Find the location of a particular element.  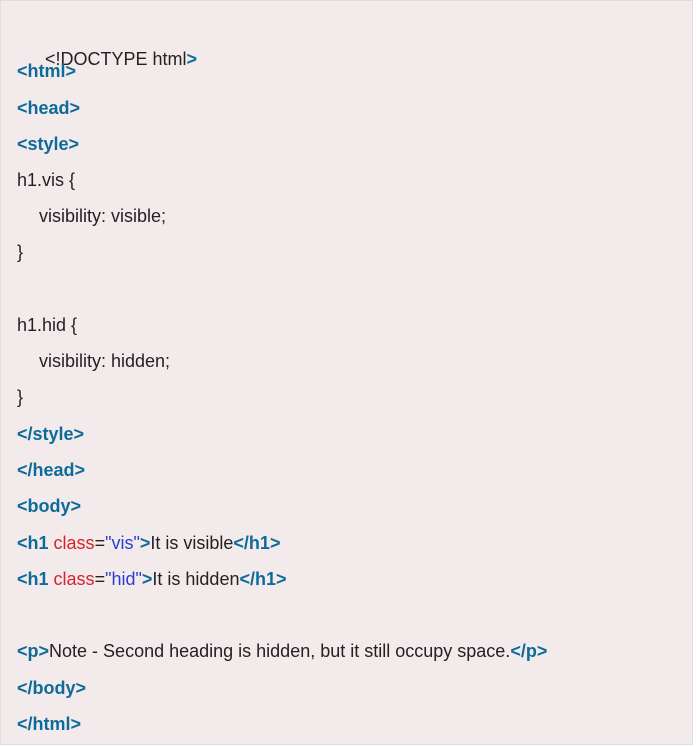

code-line-css-selector-hid: h1.hid { is located at coordinates (47, 325).